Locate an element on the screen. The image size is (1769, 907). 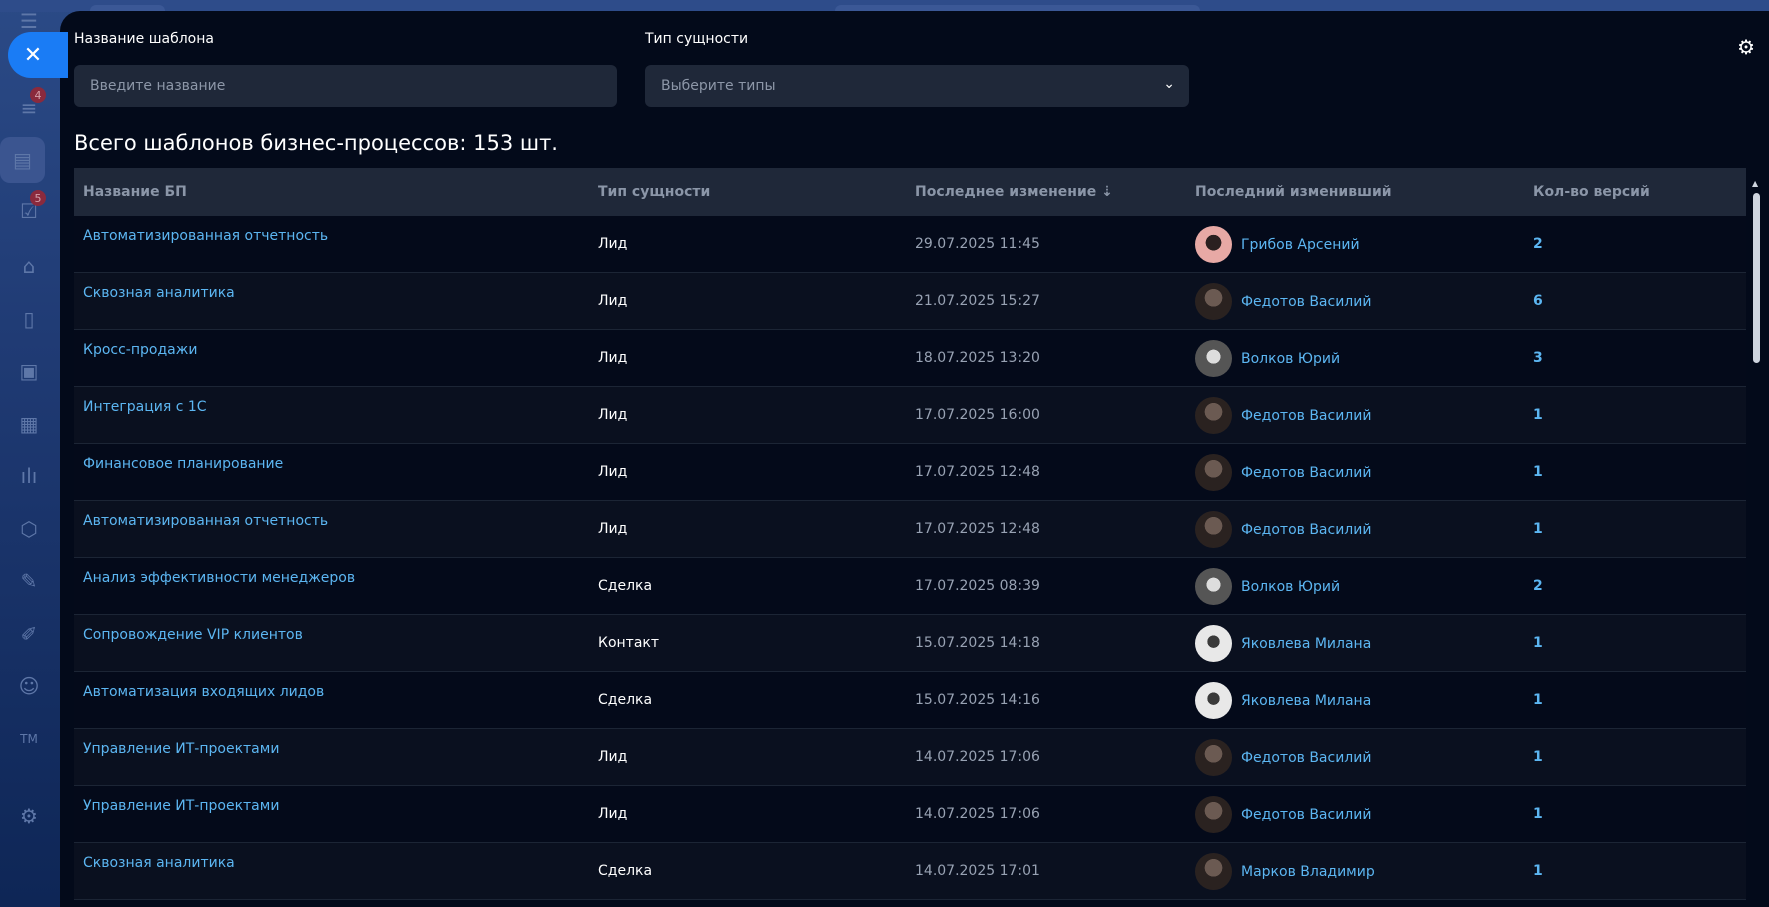
modifier-user: Марков Владимир is located at coordinates (1285, 871).